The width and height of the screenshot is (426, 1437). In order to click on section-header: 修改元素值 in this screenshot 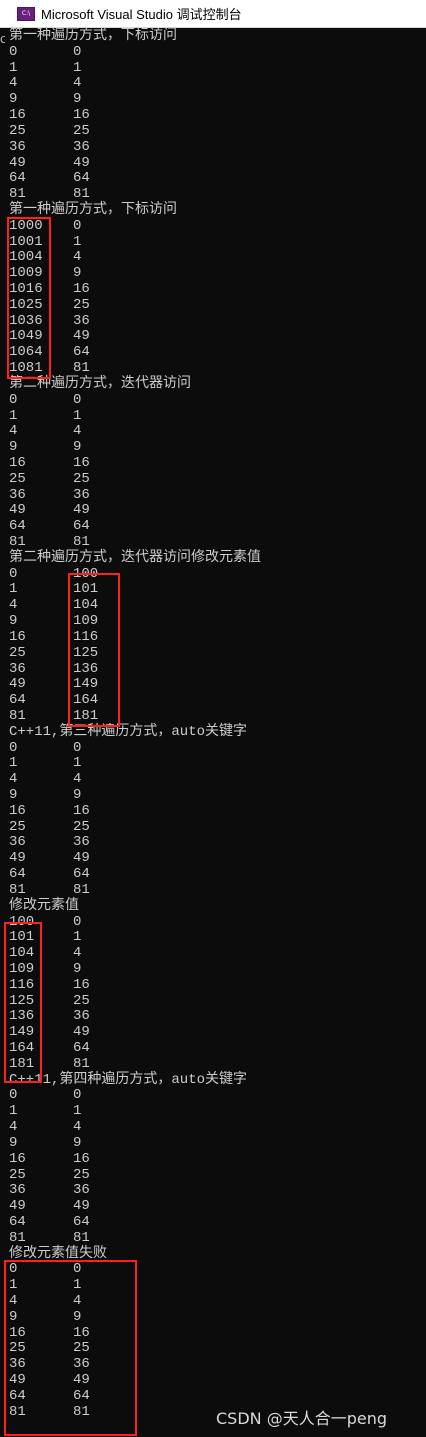, I will do `click(44, 905)`.